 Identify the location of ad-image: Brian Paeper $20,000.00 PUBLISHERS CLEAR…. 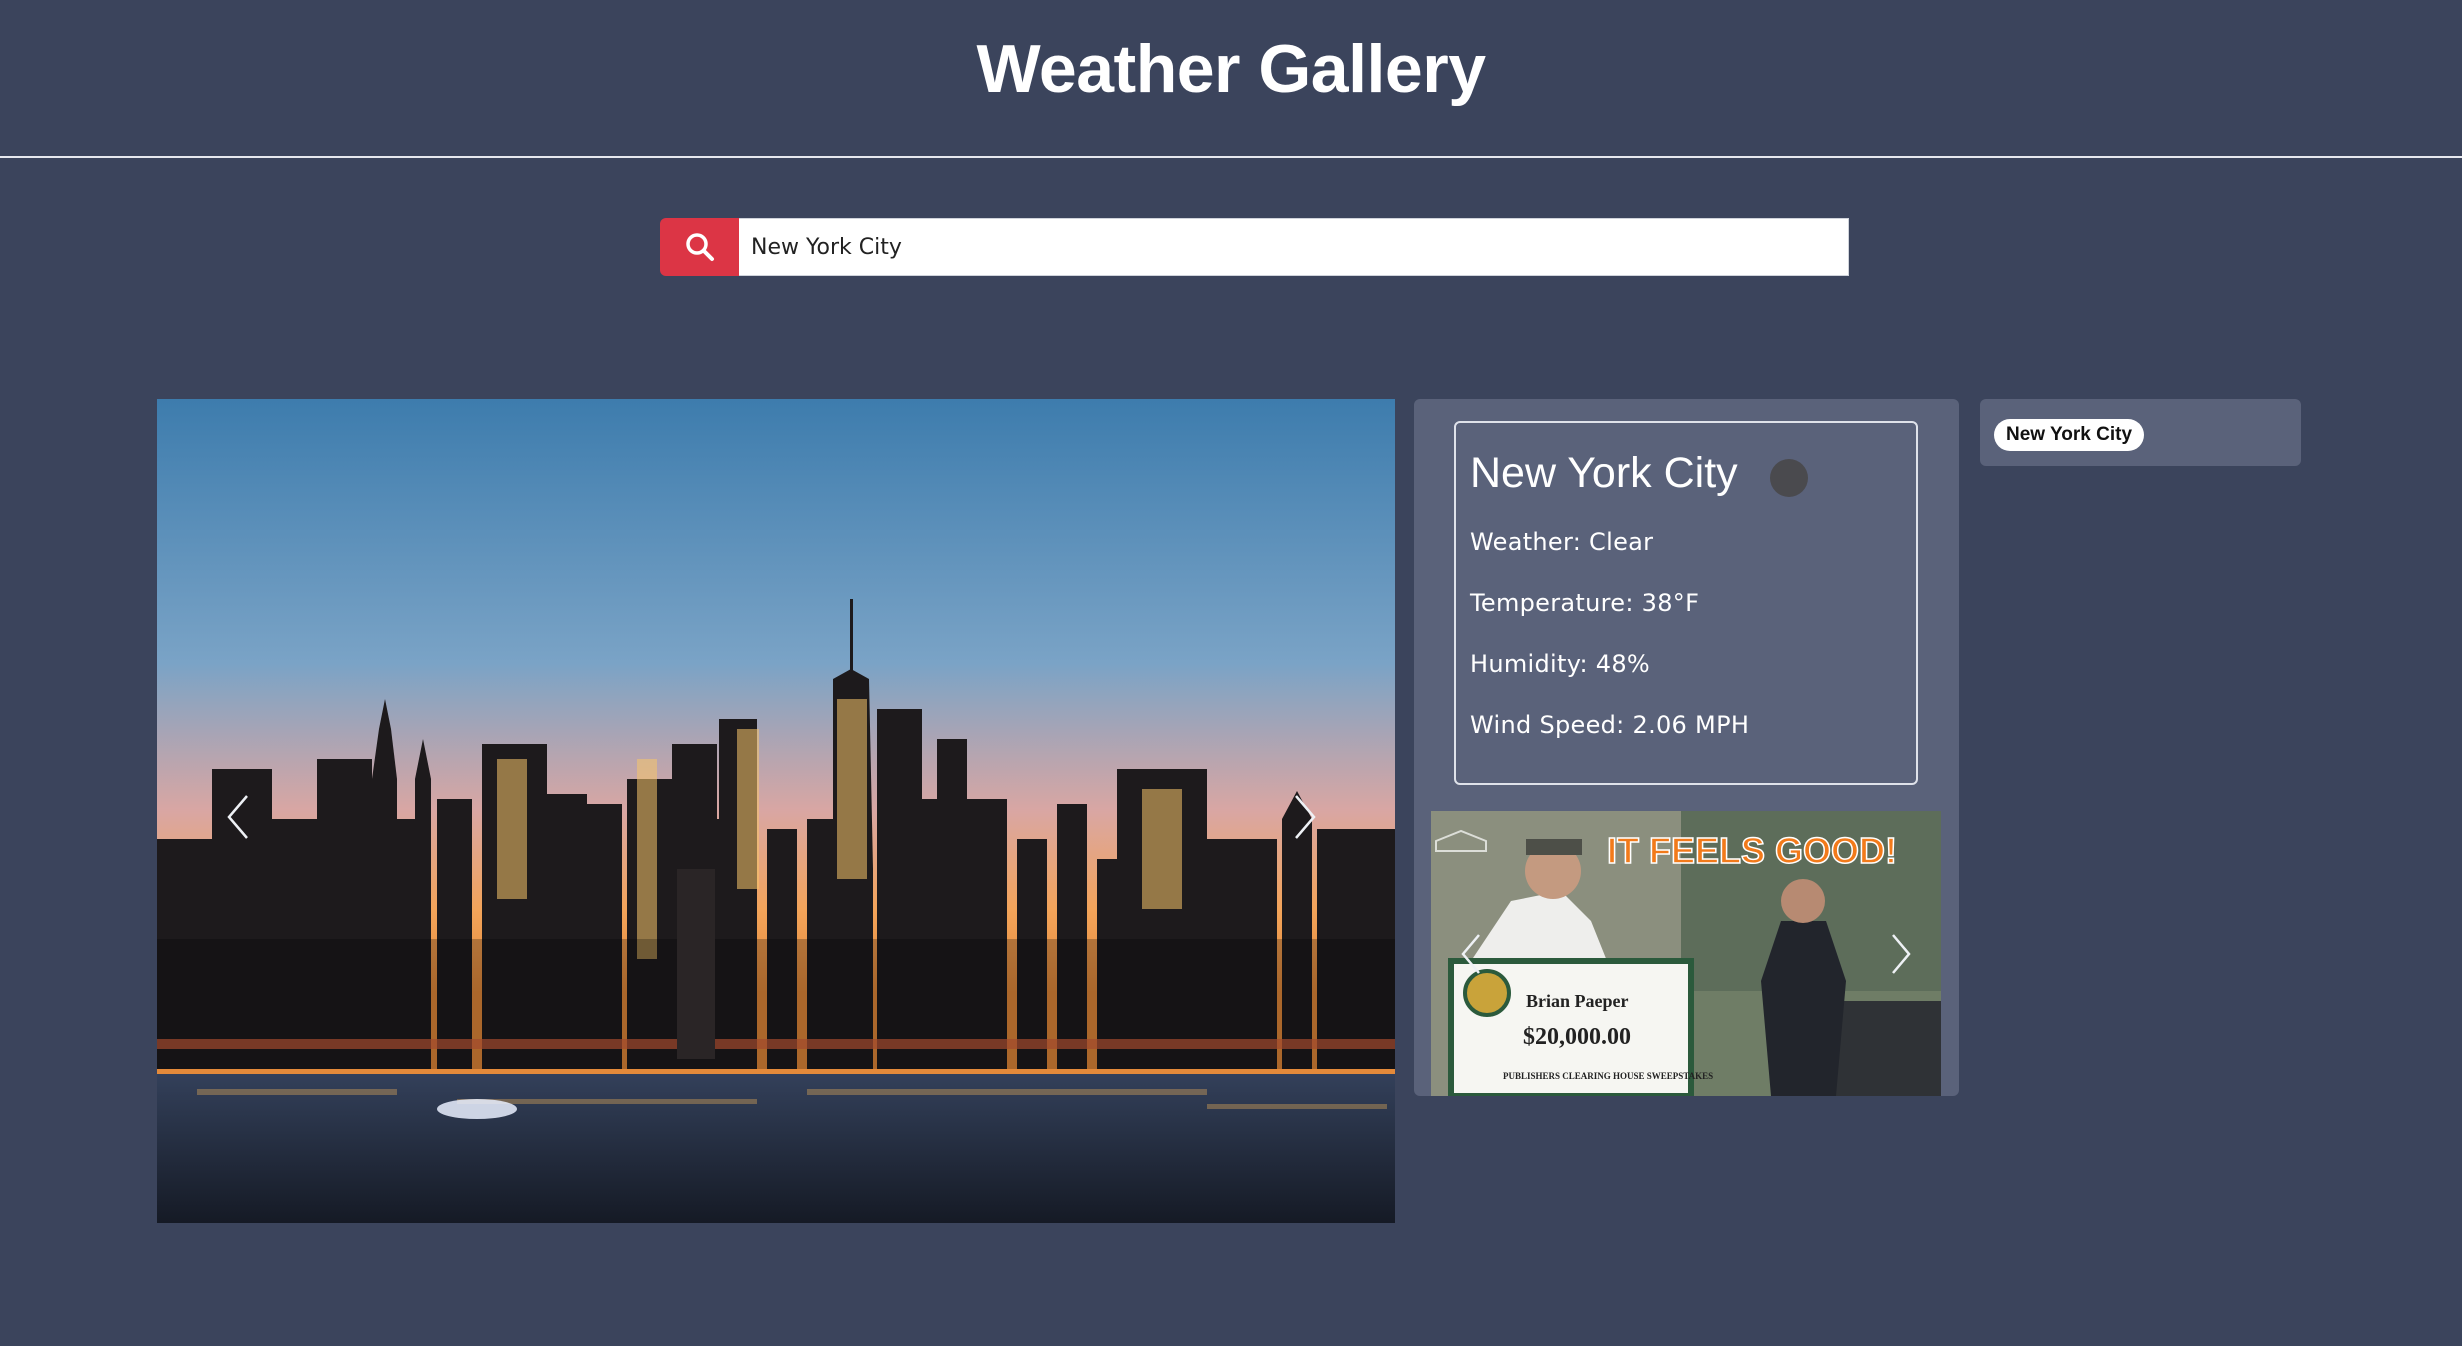
(1686, 953).